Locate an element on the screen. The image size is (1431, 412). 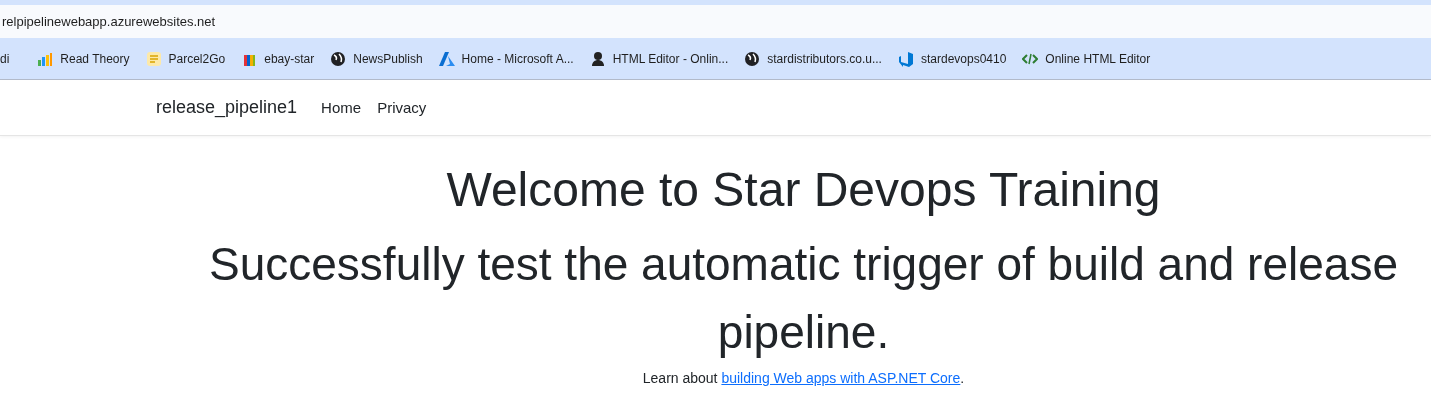
bookmark: di is located at coordinates (10, 58).